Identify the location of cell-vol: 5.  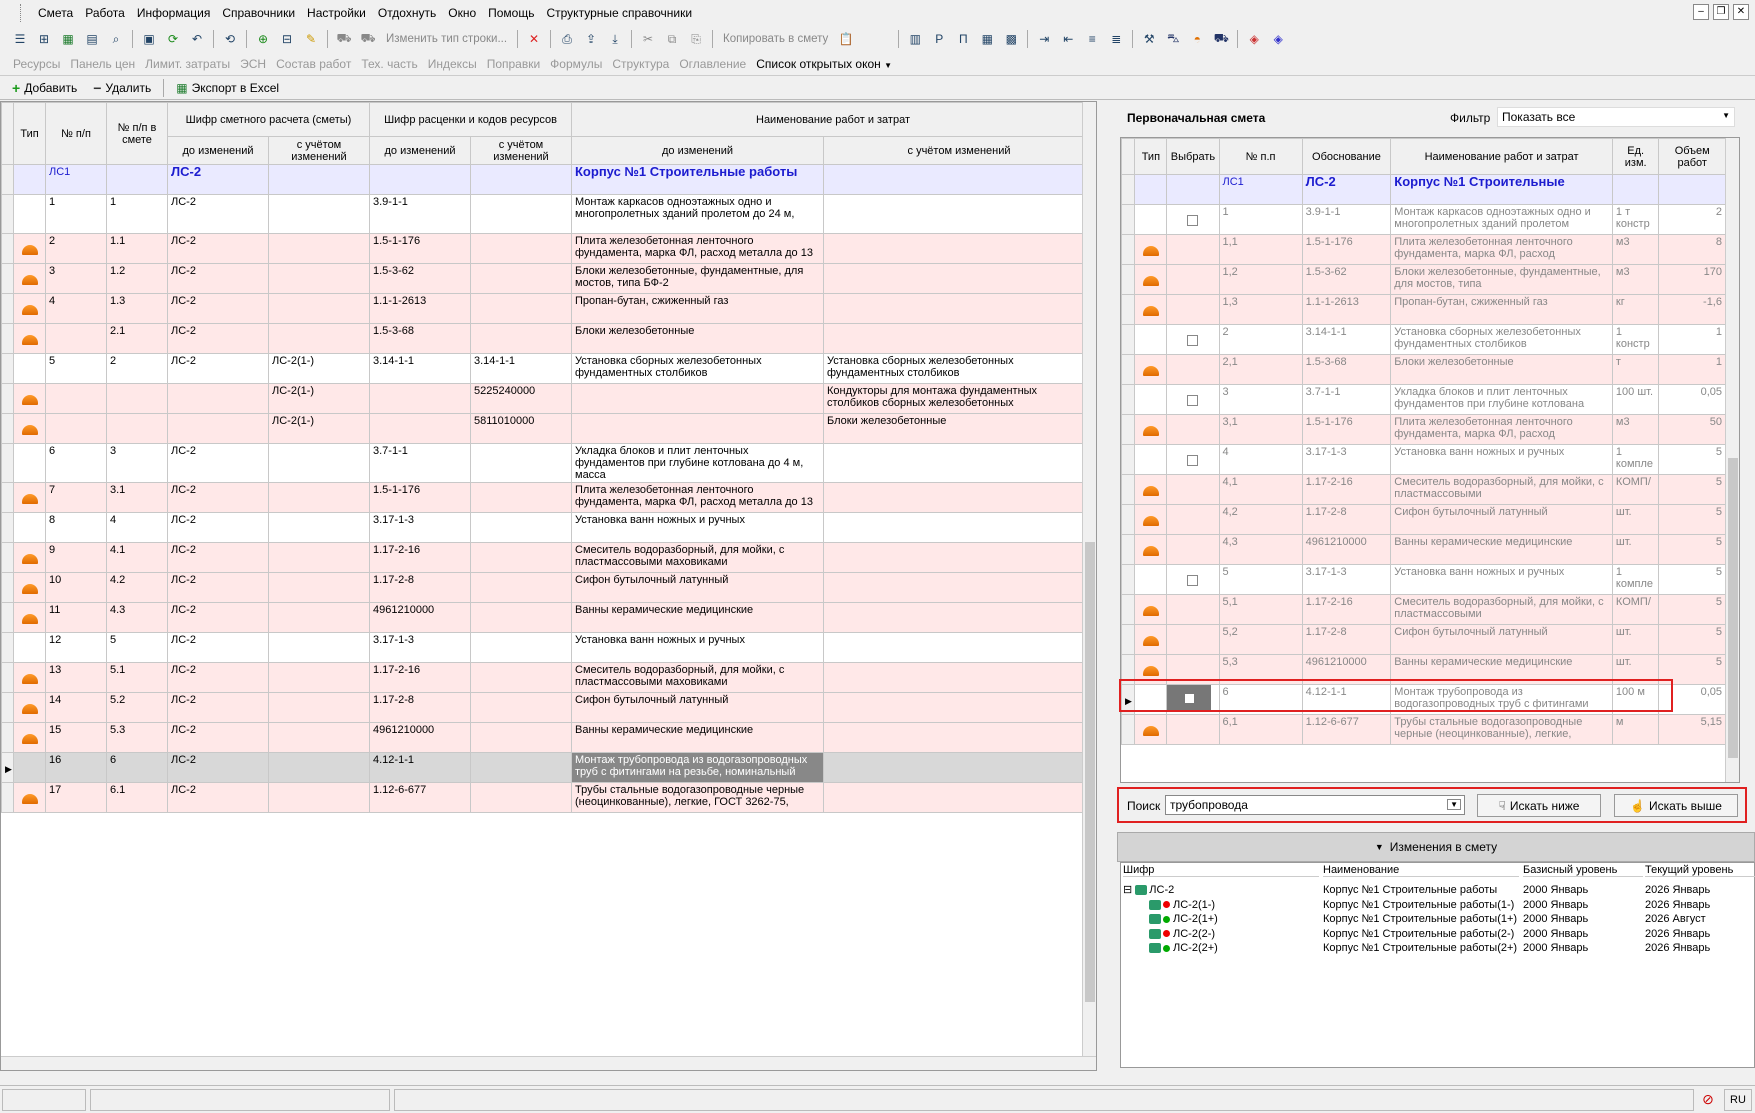
(1692, 549).